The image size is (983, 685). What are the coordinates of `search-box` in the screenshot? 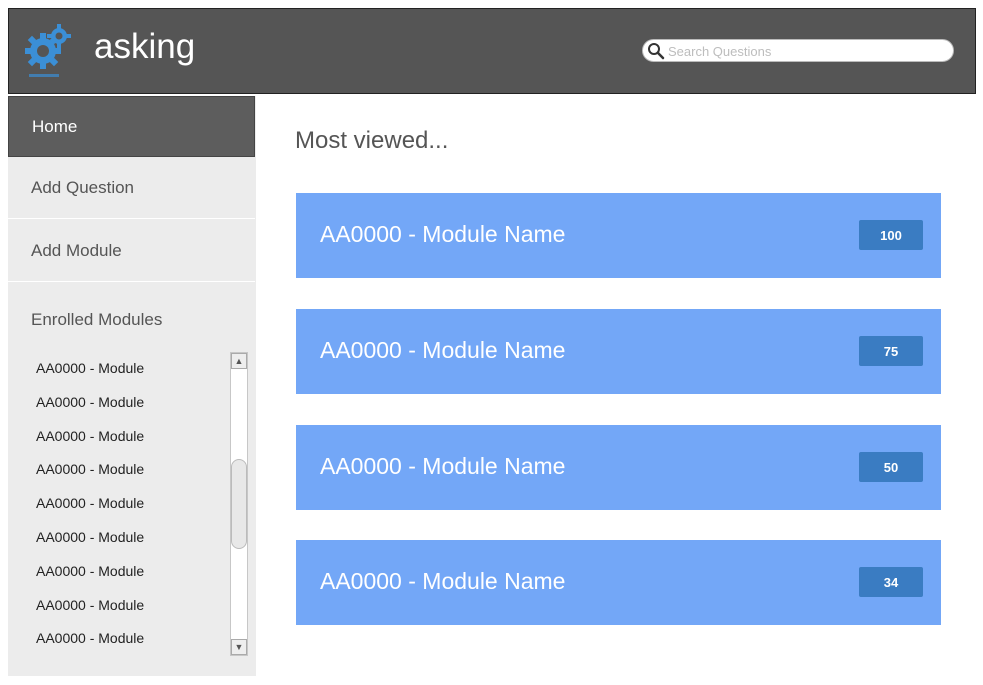 It's located at (798, 50).